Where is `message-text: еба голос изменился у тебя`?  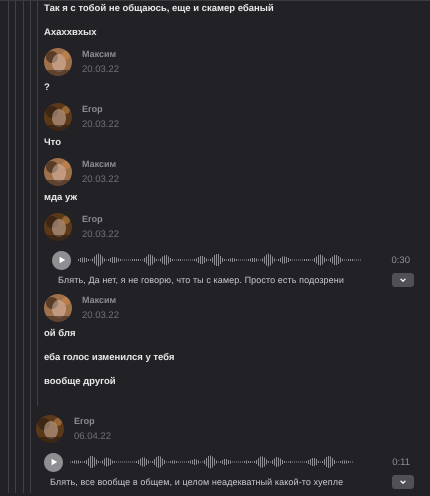
message-text: еба голос изменился у тебя is located at coordinates (110, 358).